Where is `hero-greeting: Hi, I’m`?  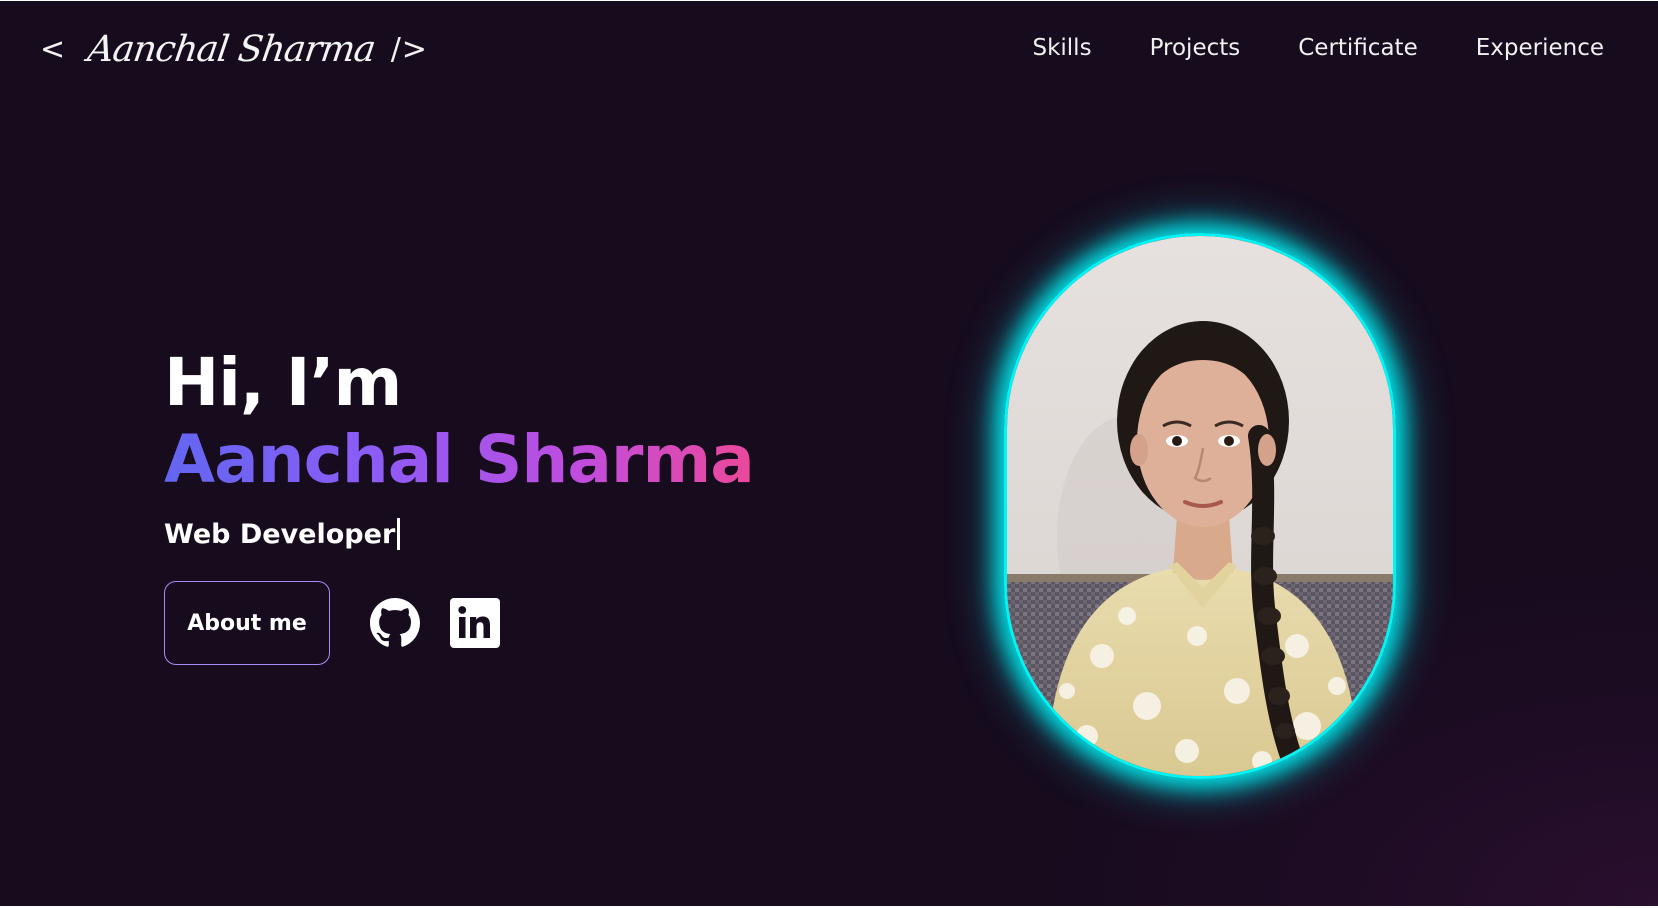 hero-greeting: Hi, I’m is located at coordinates (283, 382).